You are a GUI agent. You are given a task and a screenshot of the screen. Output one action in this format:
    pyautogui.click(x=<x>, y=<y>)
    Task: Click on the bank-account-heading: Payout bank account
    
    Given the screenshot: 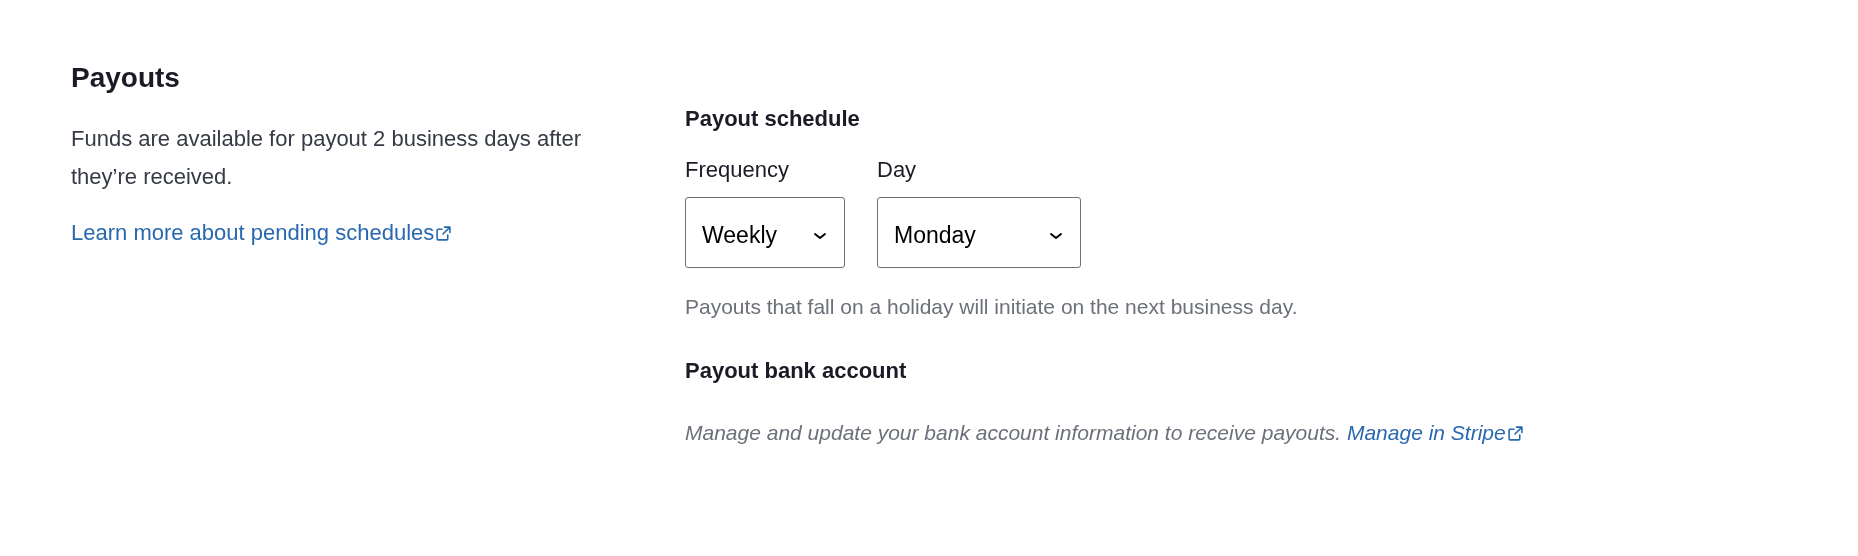 What is the action you would take?
    pyautogui.click(x=796, y=371)
    